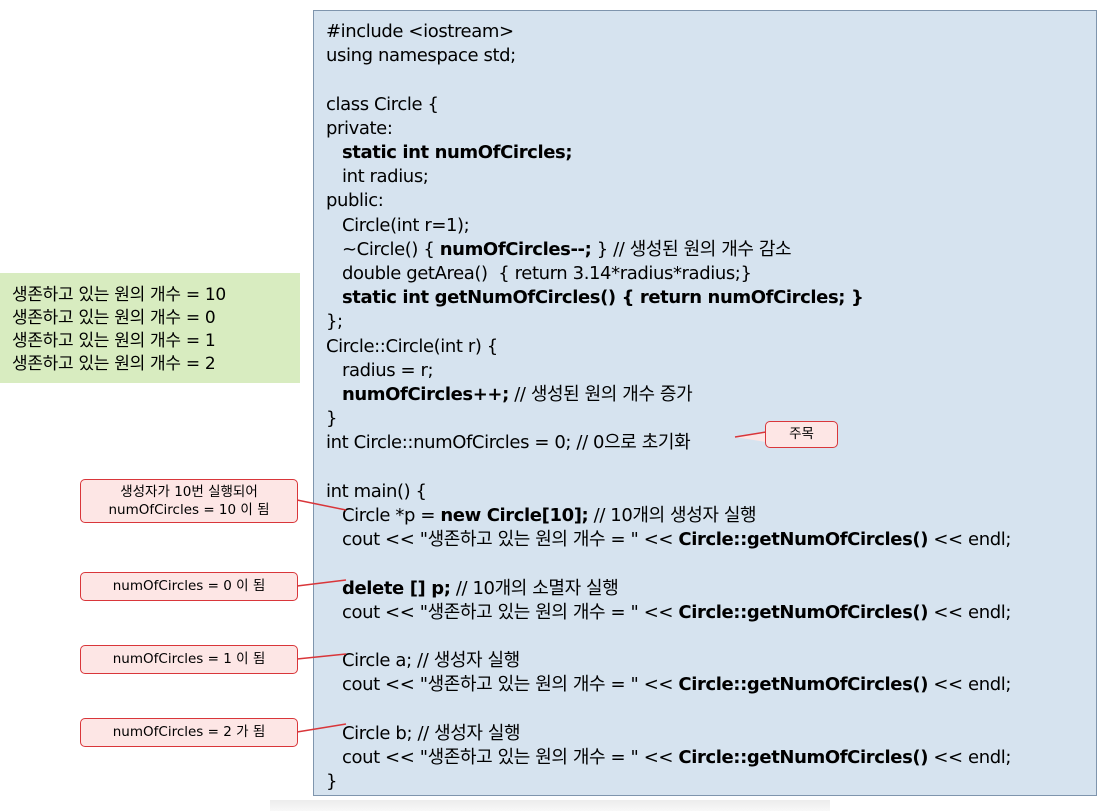 The height and width of the screenshot is (811, 1118). Describe the element at coordinates (321, 656) in the screenshot. I see `connector-one` at that location.